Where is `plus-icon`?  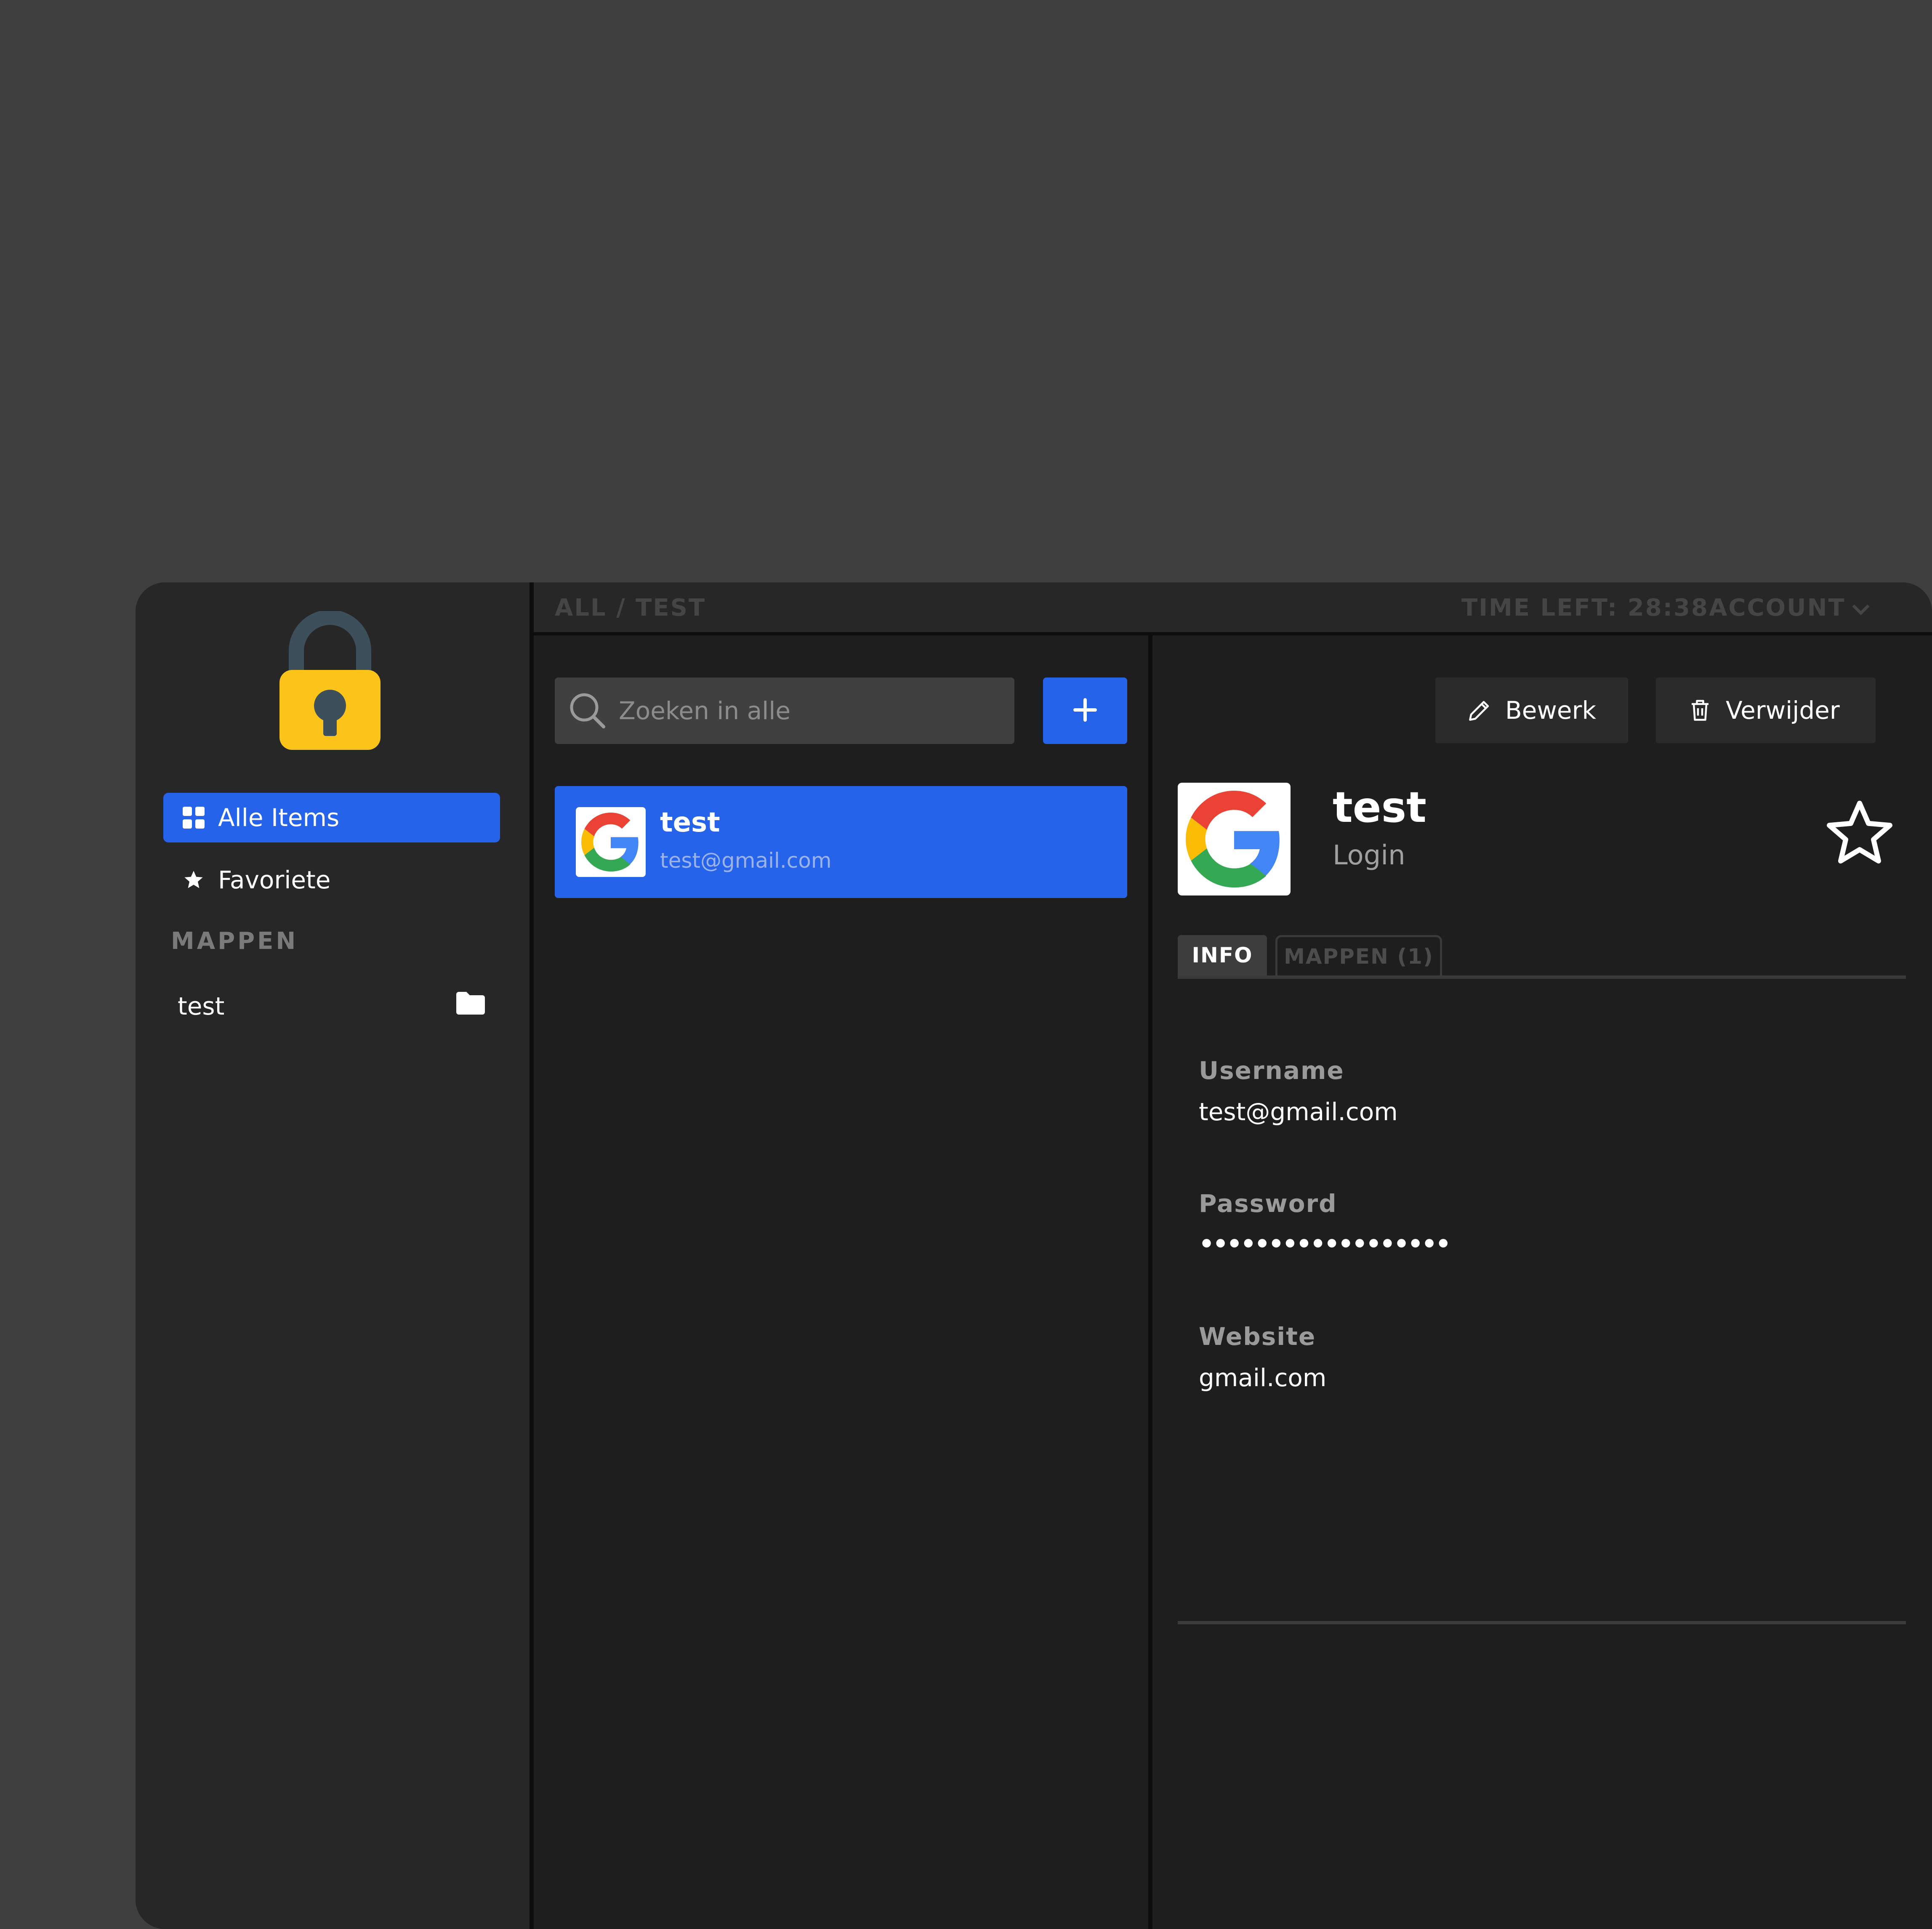
plus-icon is located at coordinates (1085, 710).